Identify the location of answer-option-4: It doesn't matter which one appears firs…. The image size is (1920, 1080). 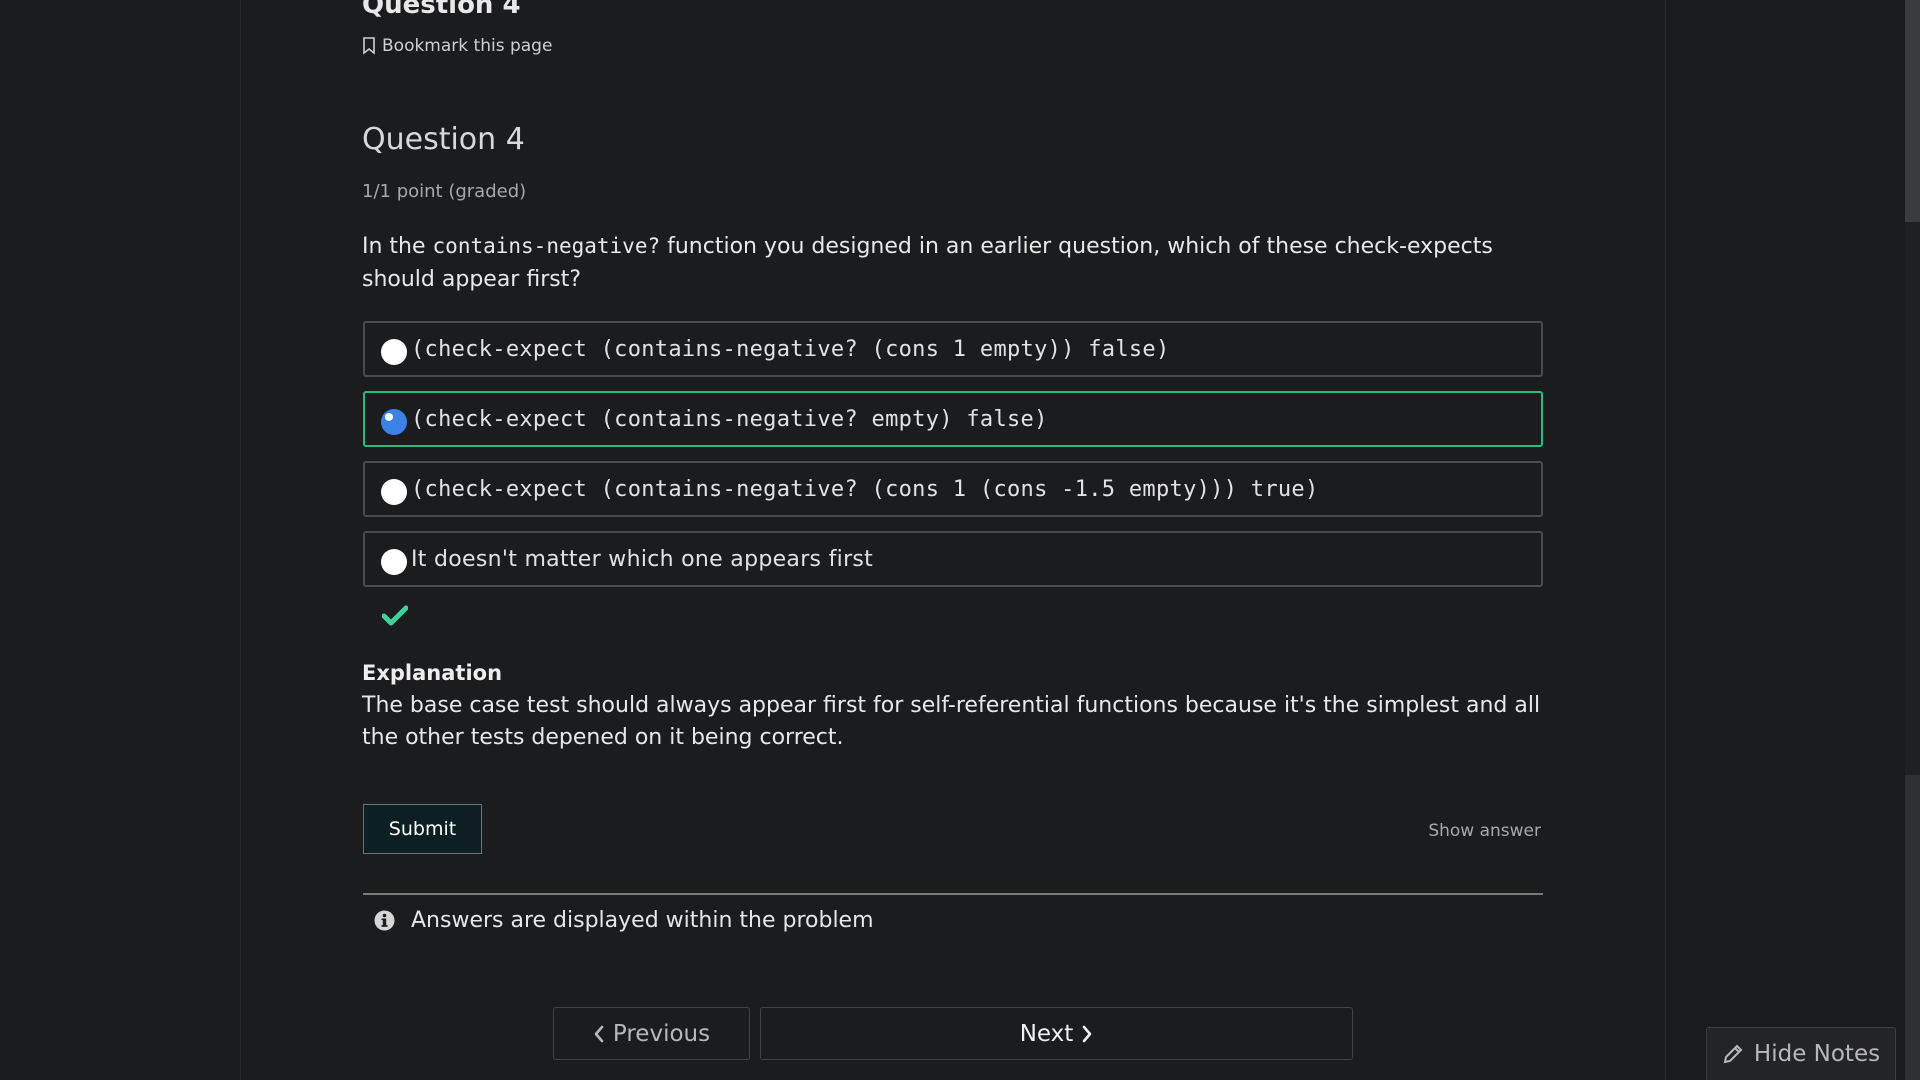
(953, 559).